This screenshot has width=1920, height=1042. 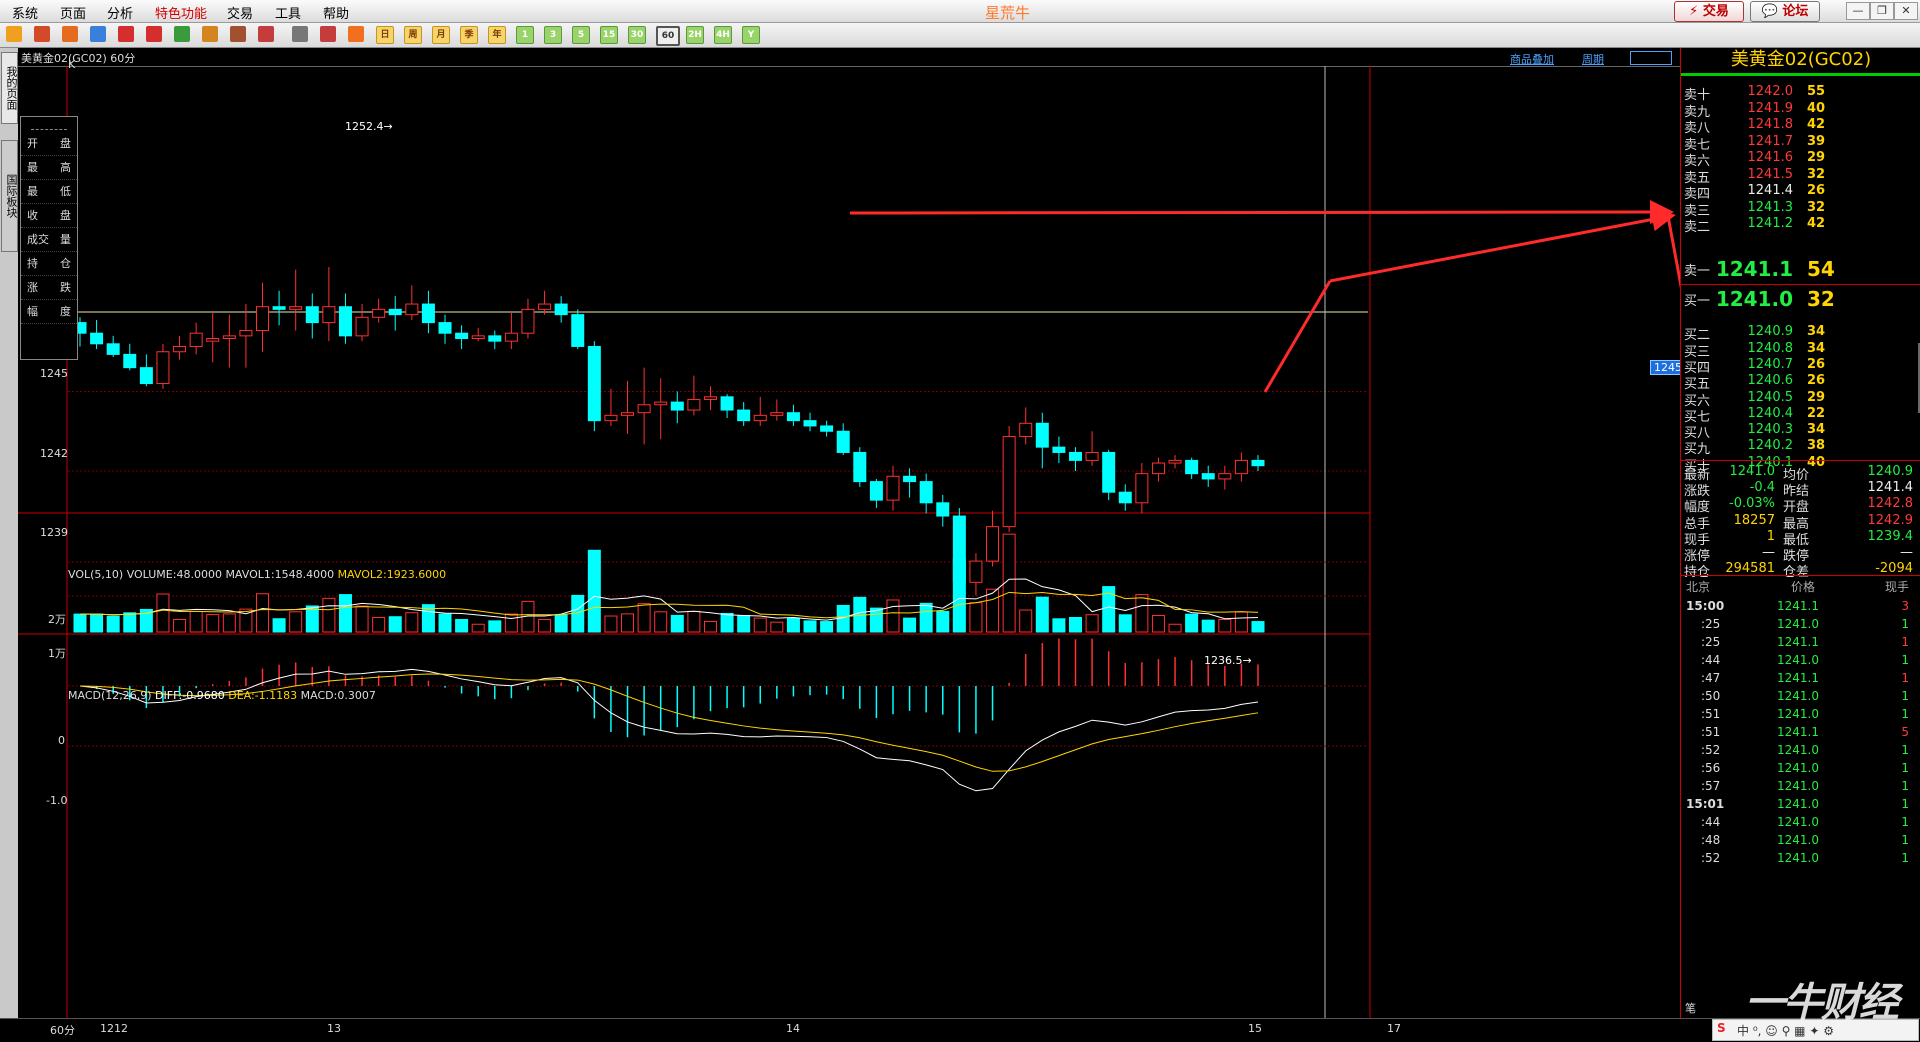 What do you see at coordinates (1532, 59) in the screenshot?
I see `overlay-link: 商品叠加` at bounding box center [1532, 59].